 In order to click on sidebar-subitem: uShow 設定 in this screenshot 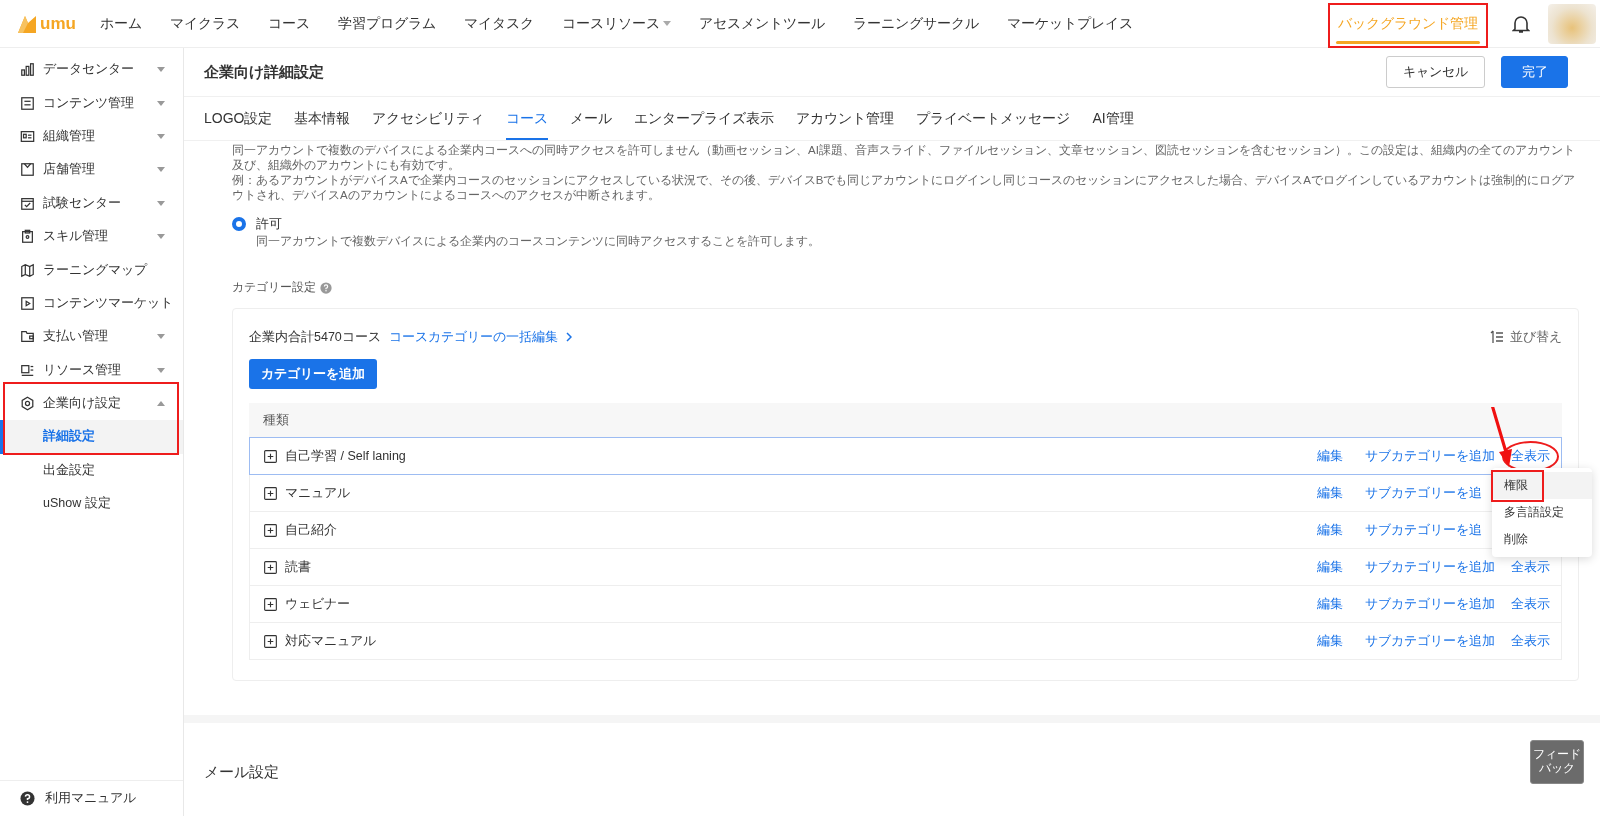, I will do `click(91, 504)`.